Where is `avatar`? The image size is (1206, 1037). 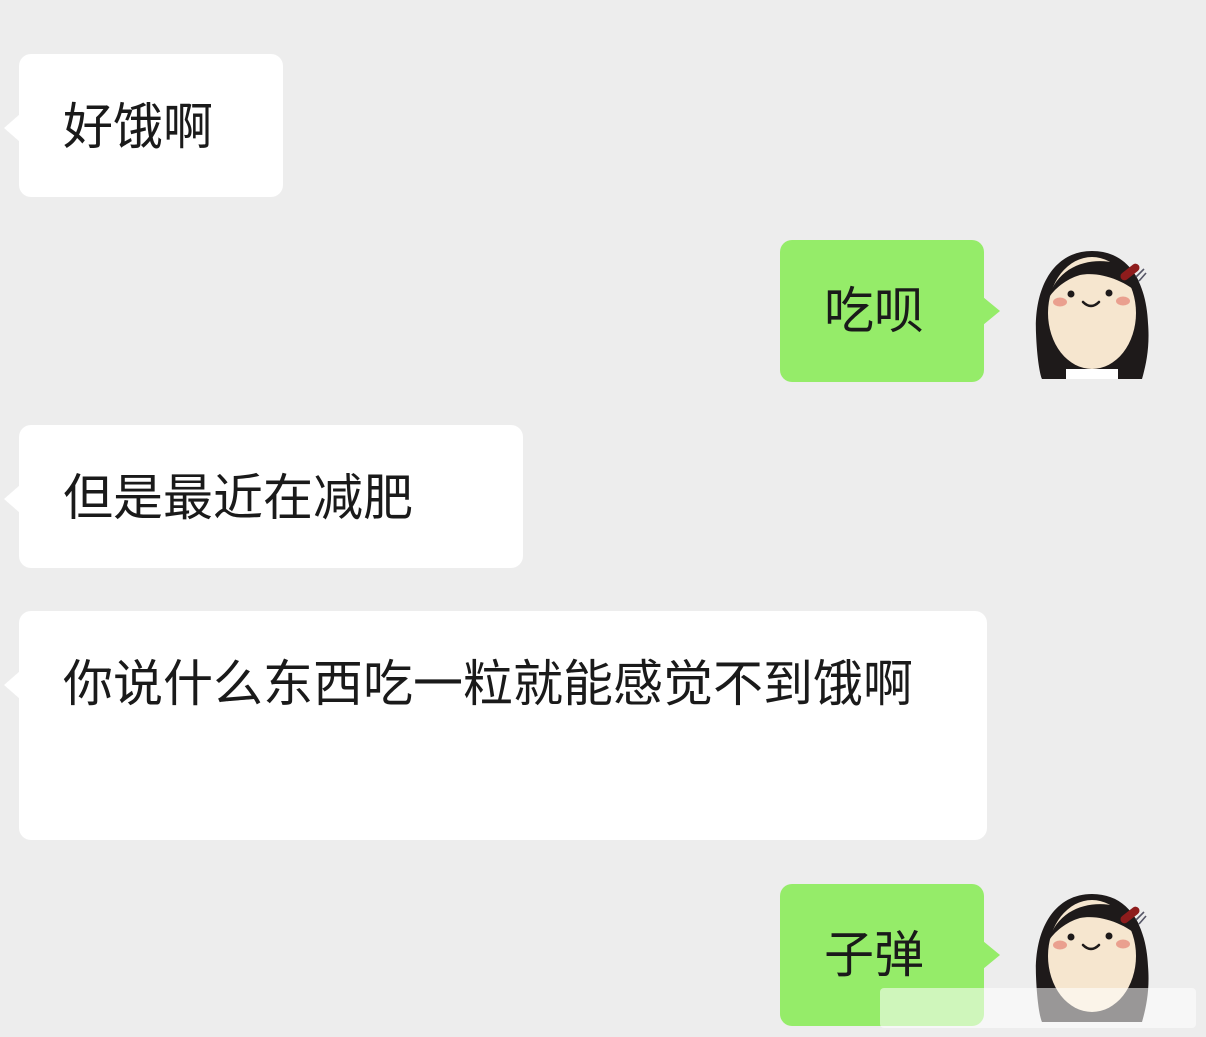
avatar is located at coordinates (1092, 313).